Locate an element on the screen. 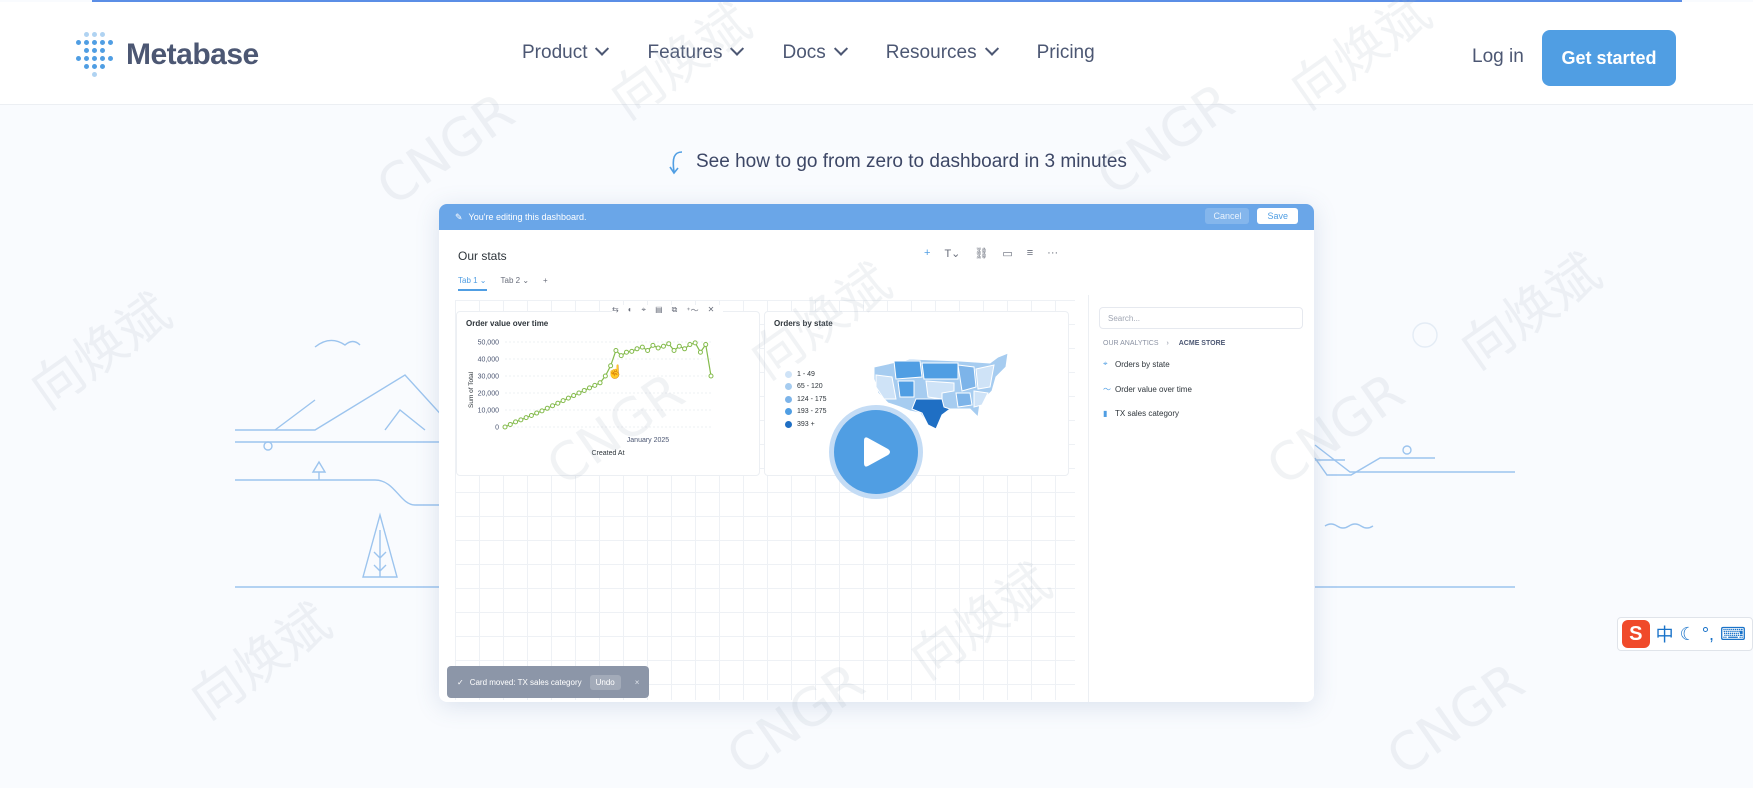 The width and height of the screenshot is (1753, 788). breadcrumb-parent: OUR ANALYTICS is located at coordinates (1131, 343).